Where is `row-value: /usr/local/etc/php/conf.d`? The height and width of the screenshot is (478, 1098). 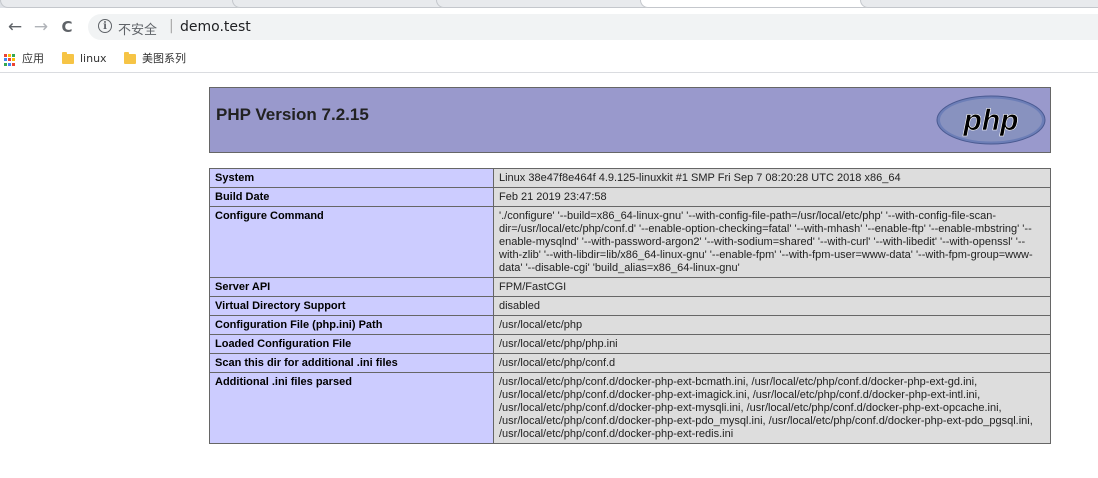
row-value: /usr/local/etc/php/conf.d is located at coordinates (772, 363).